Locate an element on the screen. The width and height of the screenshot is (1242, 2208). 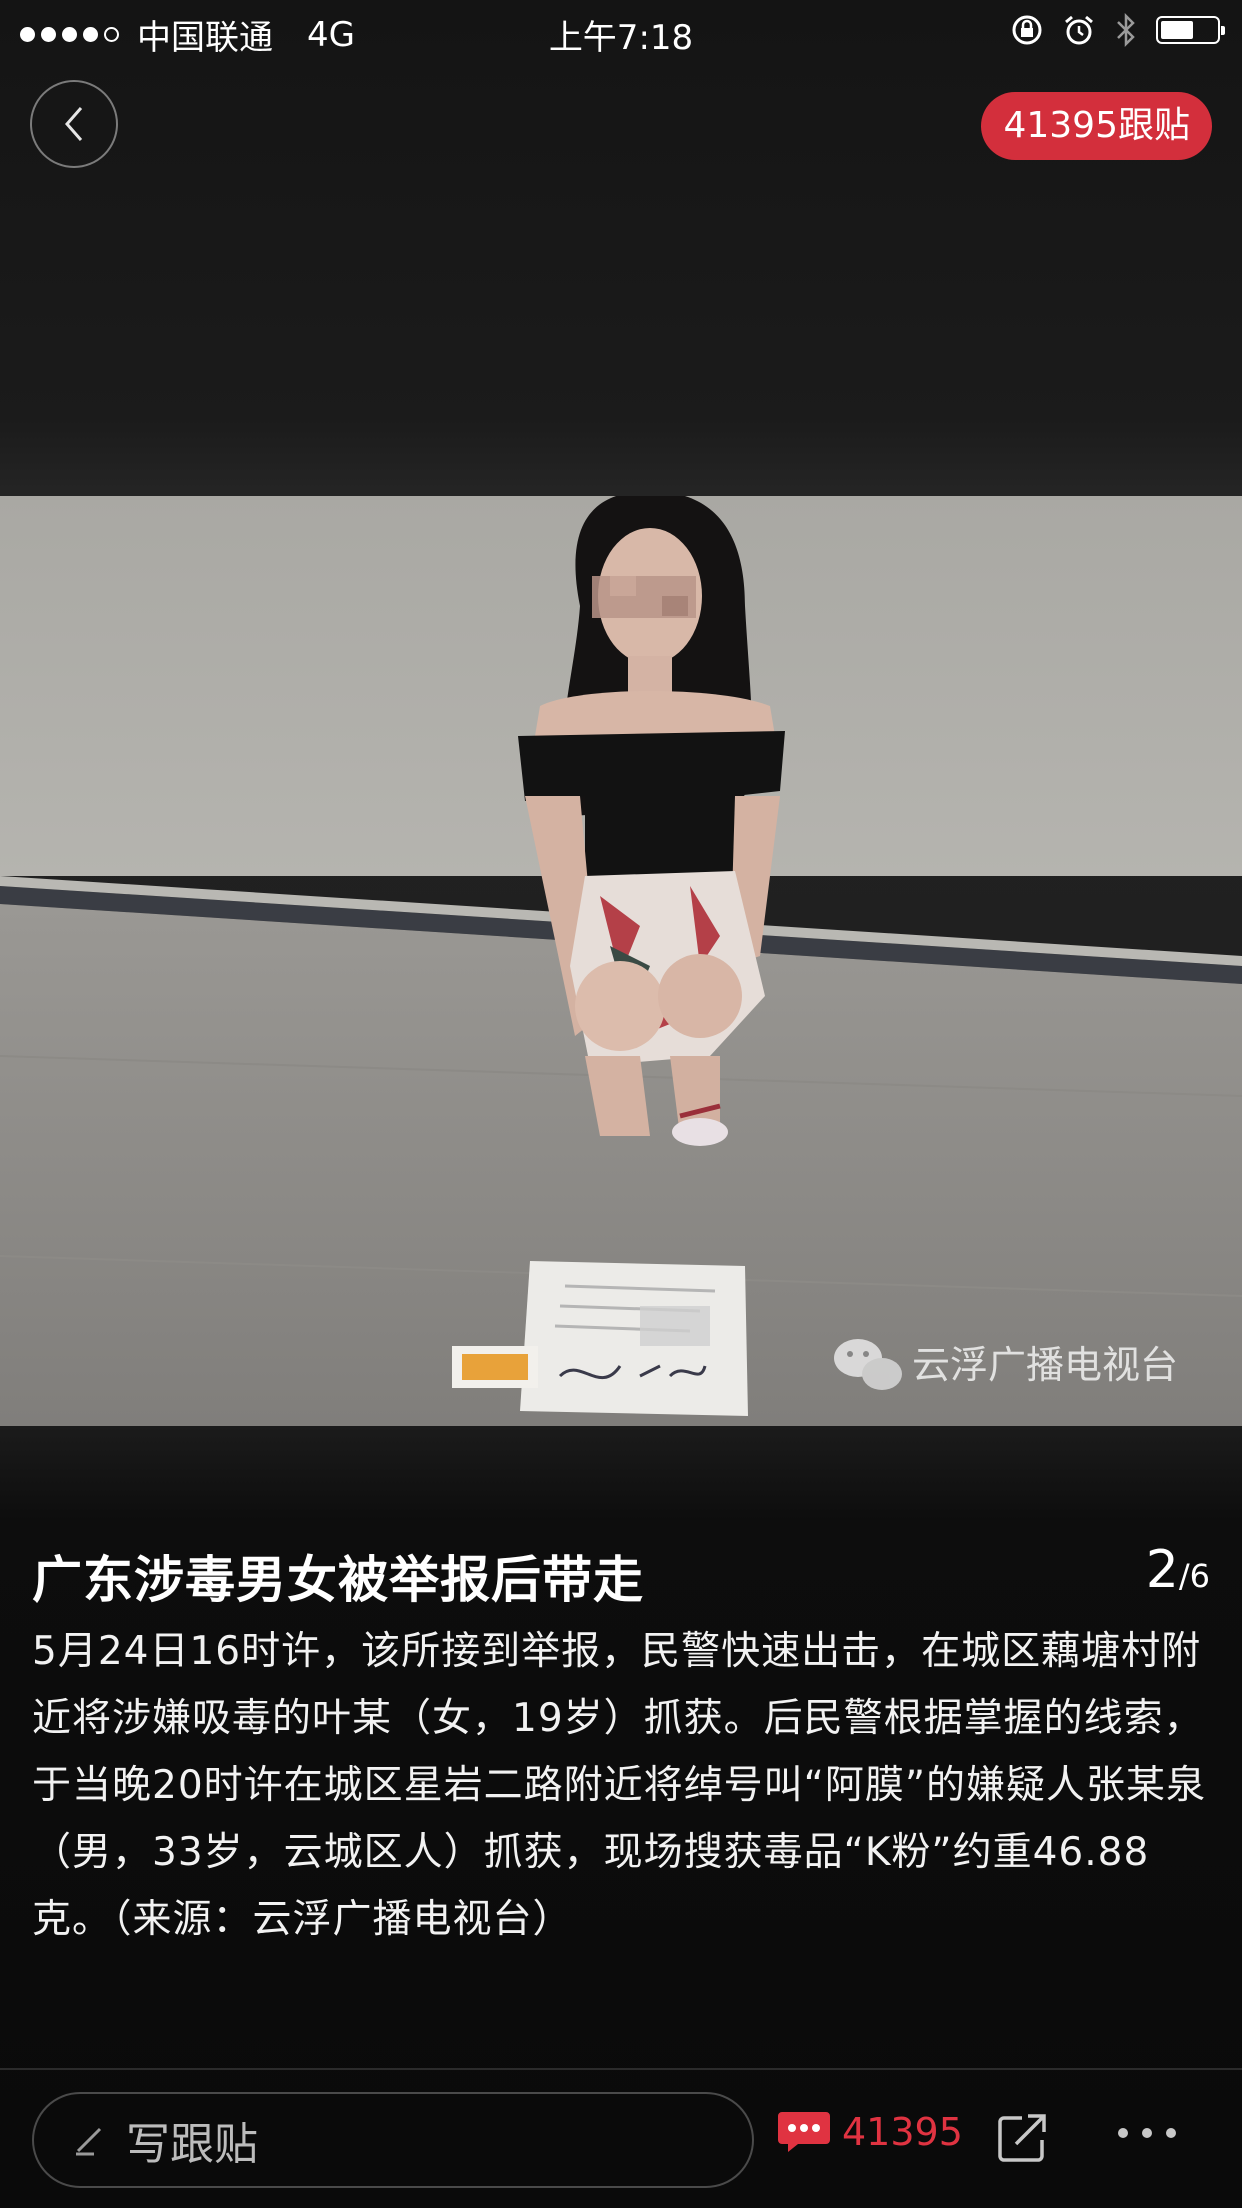
battery-icon is located at coordinates (1190, 30).